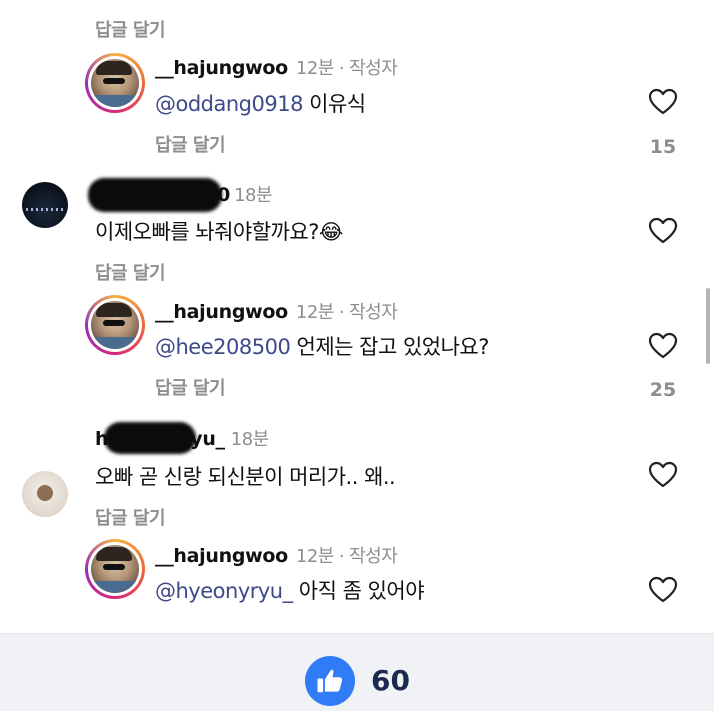 The width and height of the screenshot is (714, 711). What do you see at coordinates (224, 591) in the screenshot?
I see `mention-link: @hyeonyryu_` at bounding box center [224, 591].